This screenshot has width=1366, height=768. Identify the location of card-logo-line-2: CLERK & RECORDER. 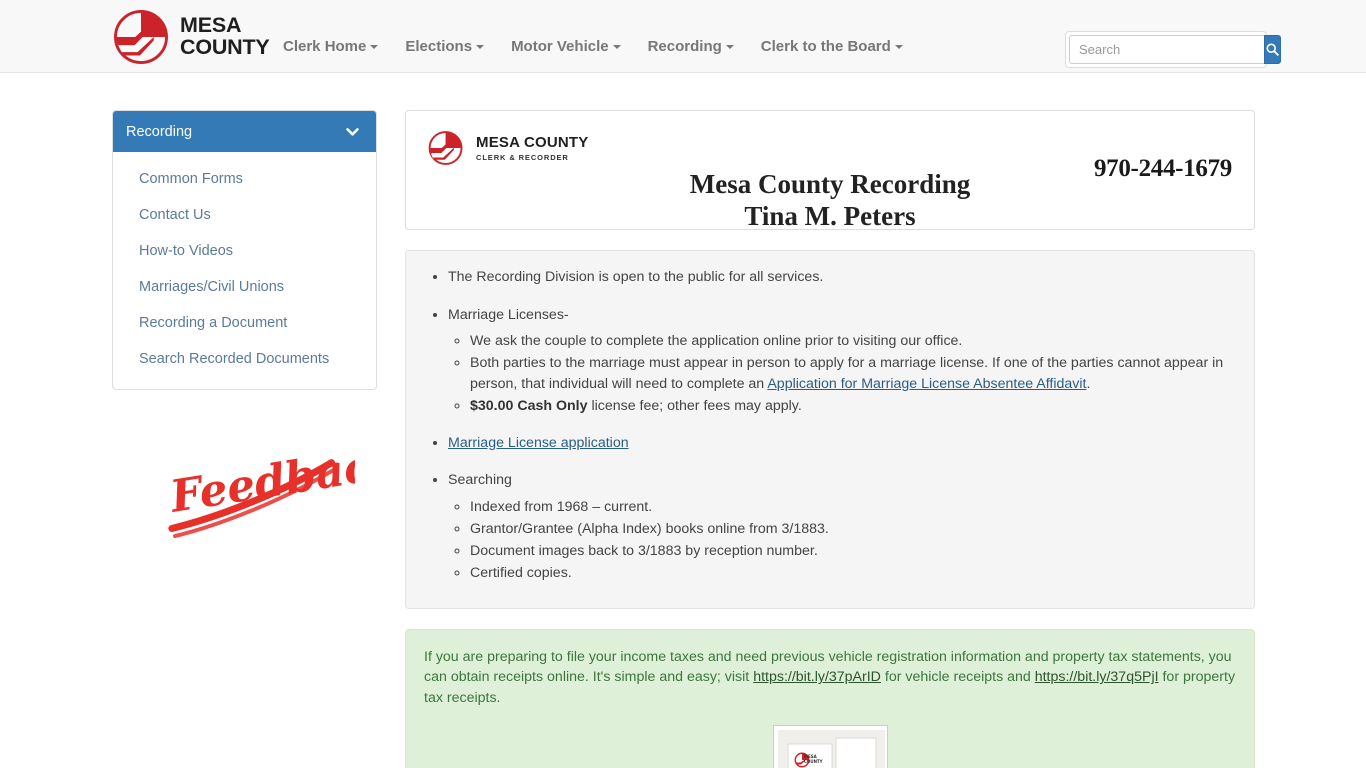
(522, 157).